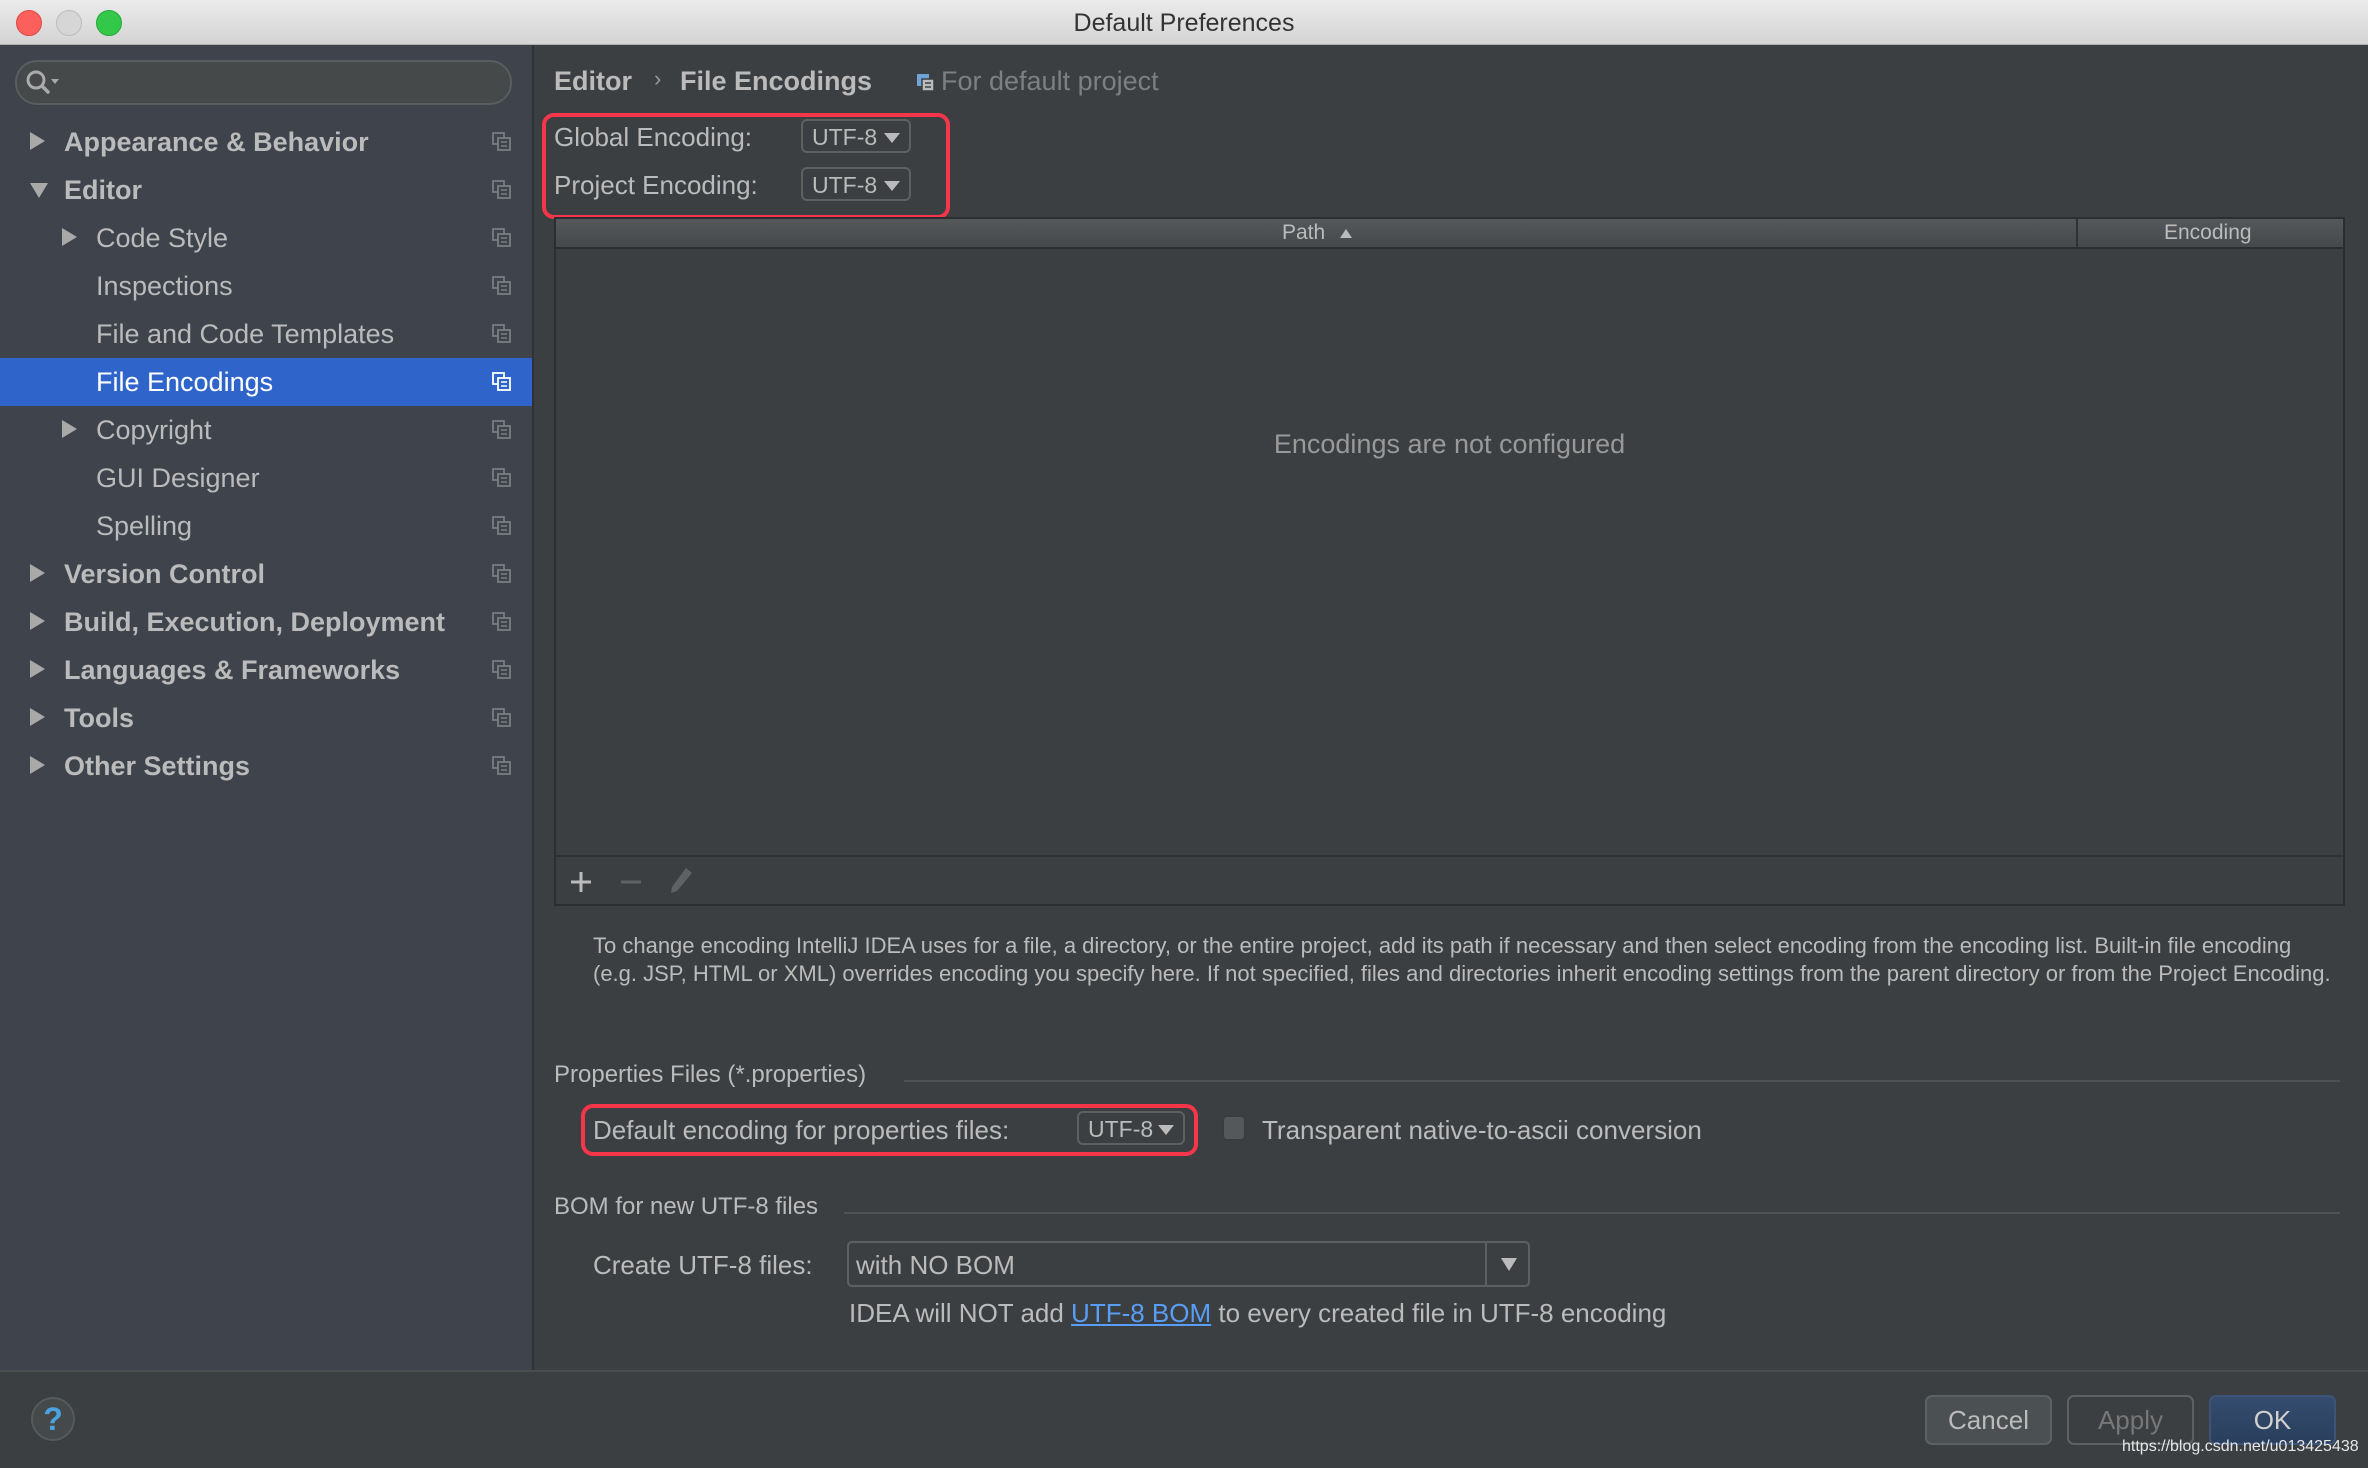 The width and height of the screenshot is (2368, 1468). I want to click on sidebar-item-other-settings: Other Settings, so click(266, 766).